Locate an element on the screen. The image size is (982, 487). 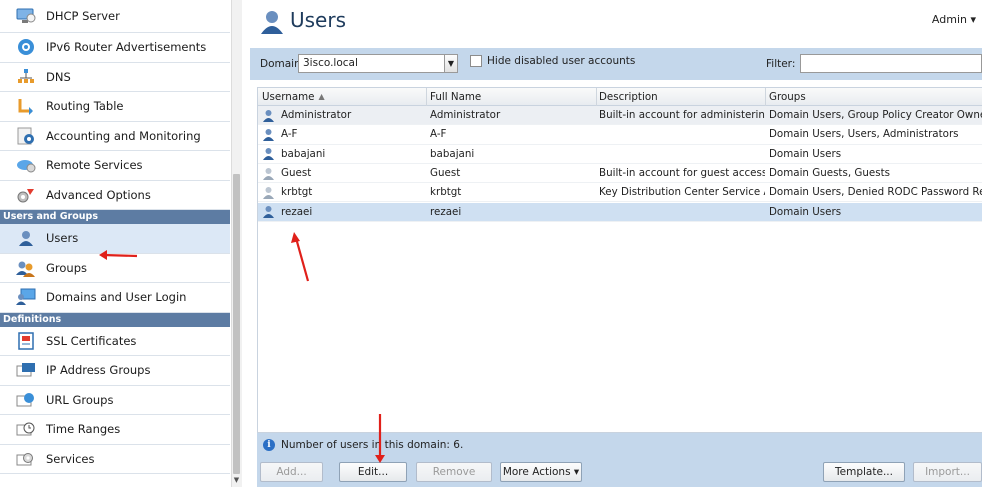
hide-disabled-label: Hide disabled user accounts is located at coordinates (561, 61).